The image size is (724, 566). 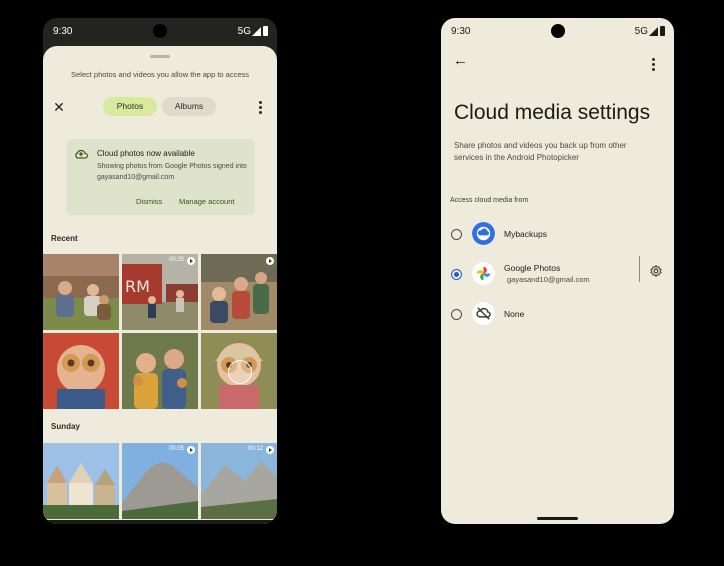 I want to click on video-duration: 00:05, so click(x=176, y=449).